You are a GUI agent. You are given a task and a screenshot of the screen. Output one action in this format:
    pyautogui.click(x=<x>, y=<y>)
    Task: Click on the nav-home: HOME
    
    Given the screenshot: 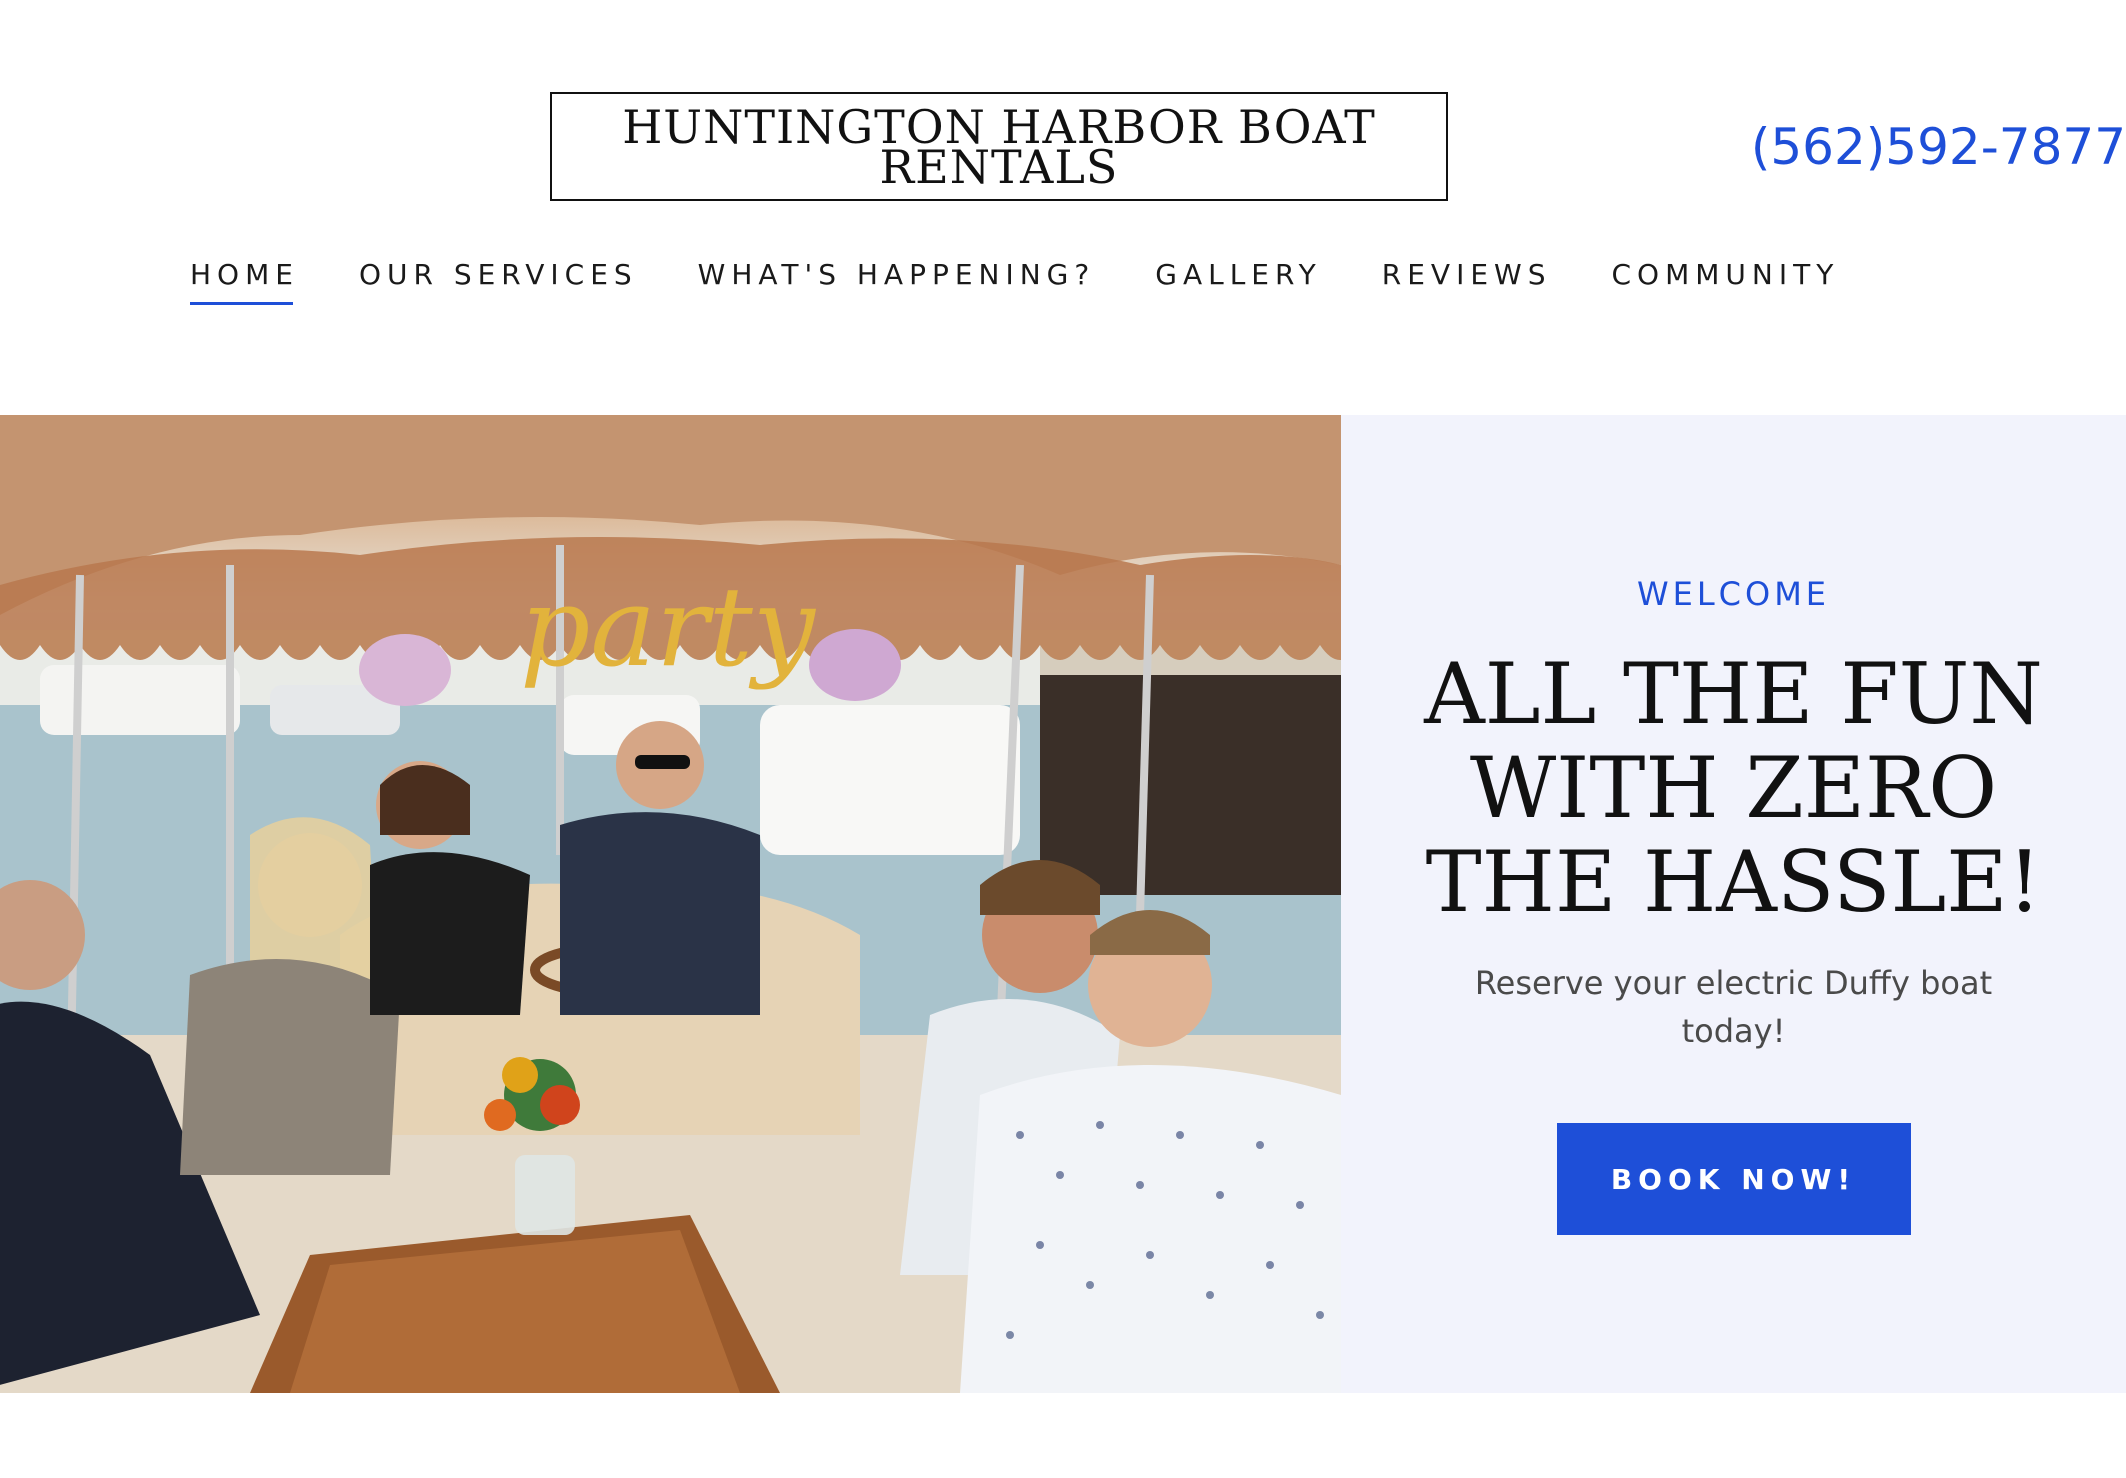 What is the action you would take?
    pyautogui.click(x=244, y=281)
    